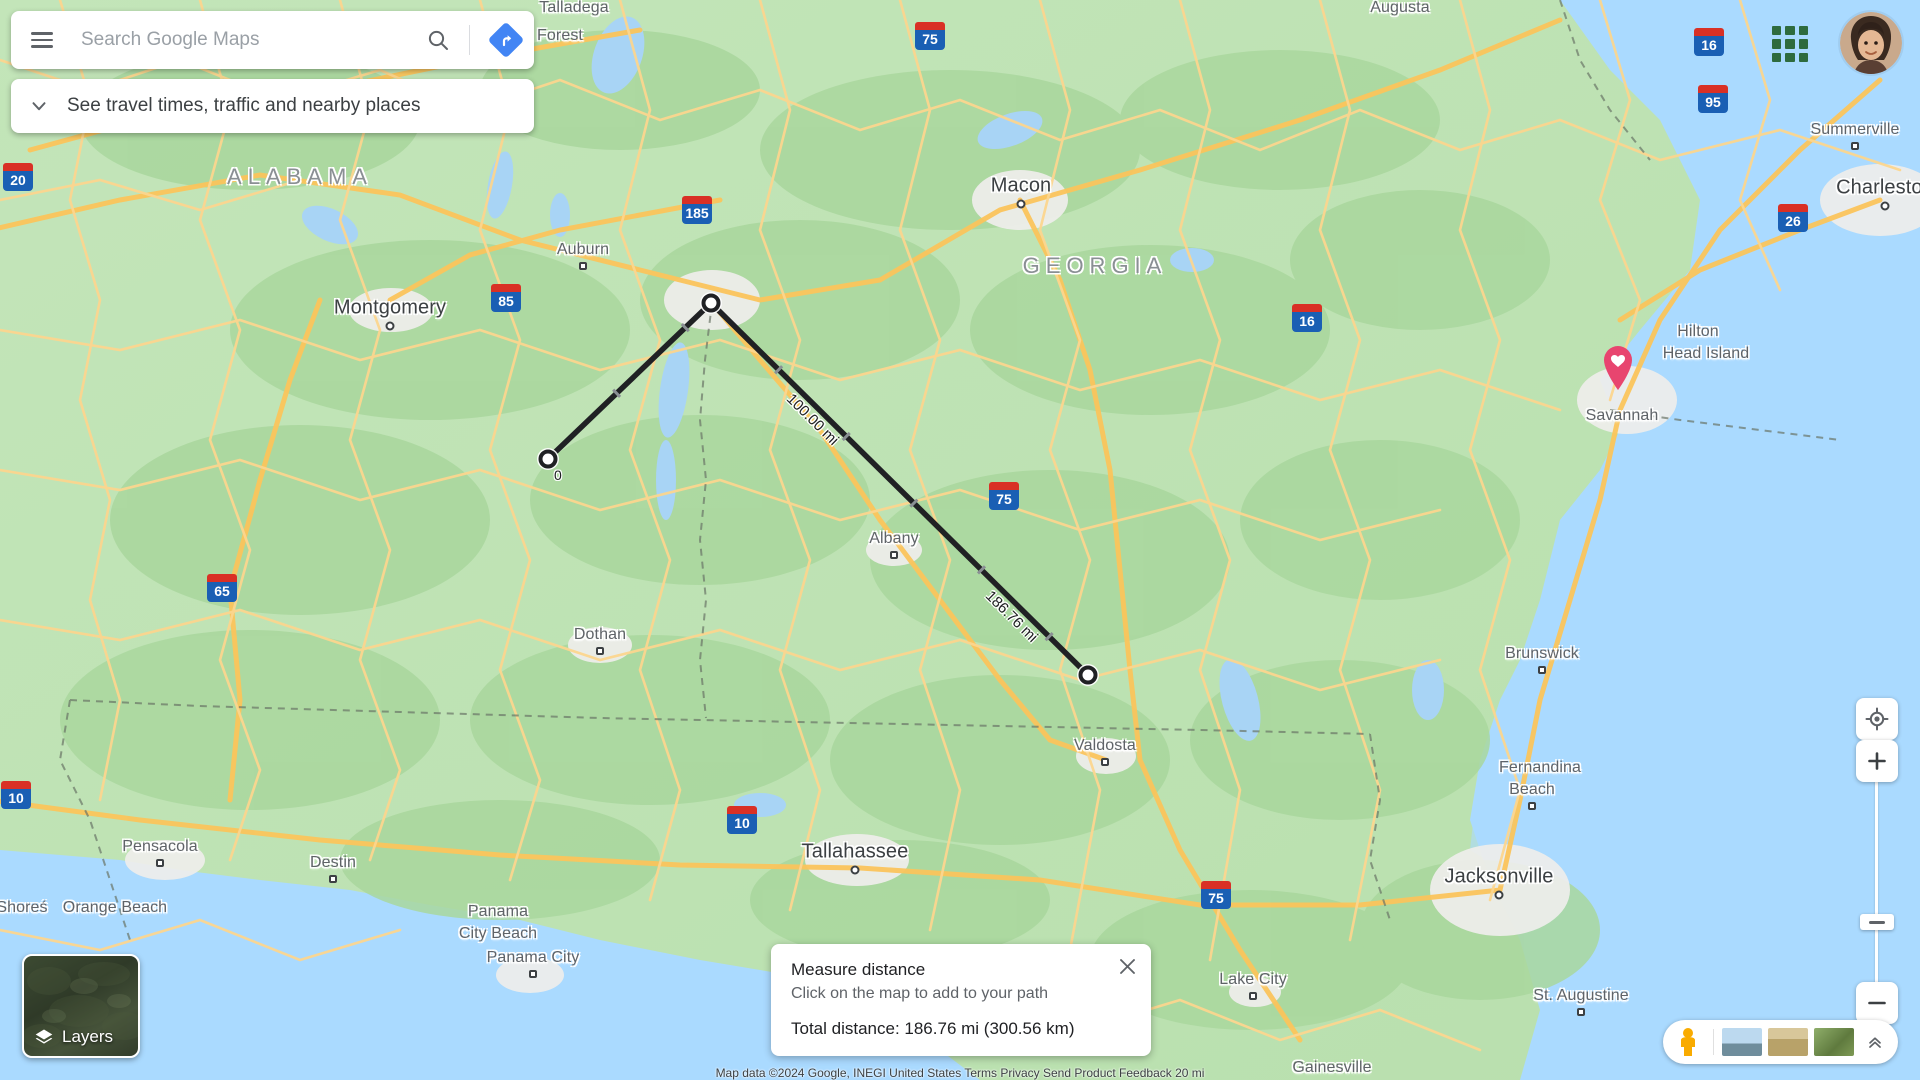 This screenshot has width=1920, height=1080. I want to click on city-label: Dothan, so click(600, 634).